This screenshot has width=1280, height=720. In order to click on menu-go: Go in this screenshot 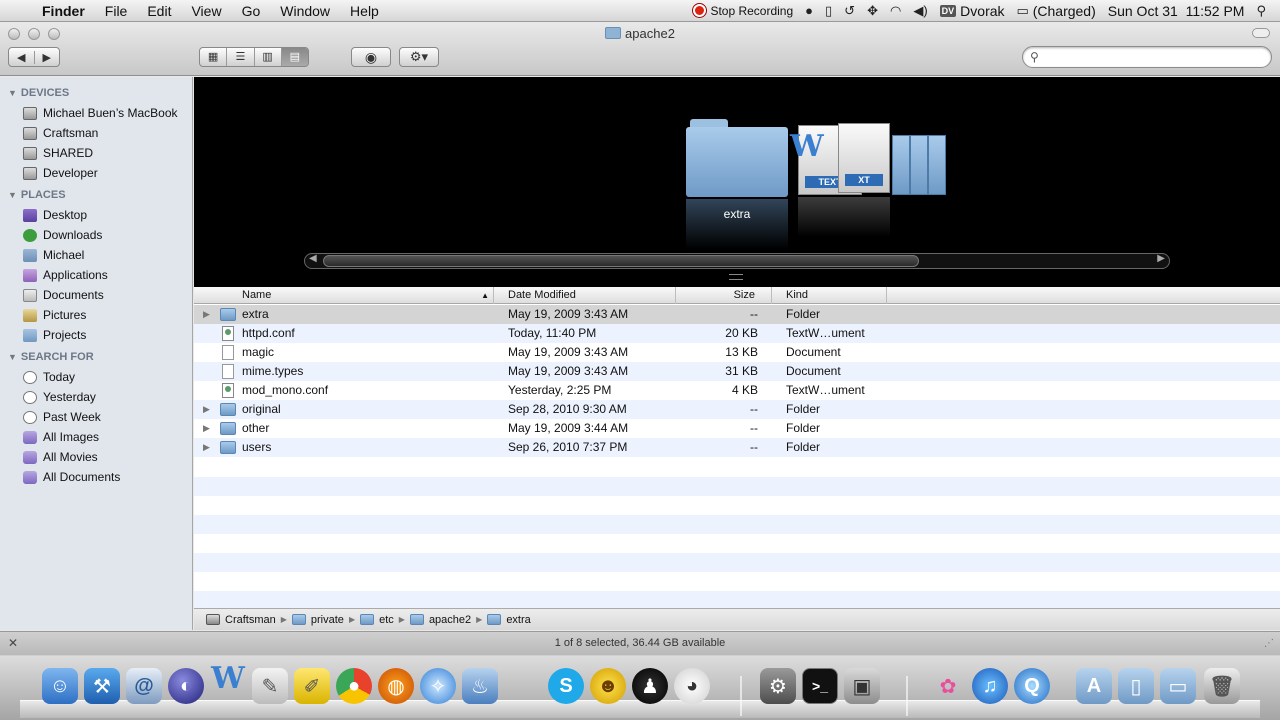, I will do `click(251, 11)`.